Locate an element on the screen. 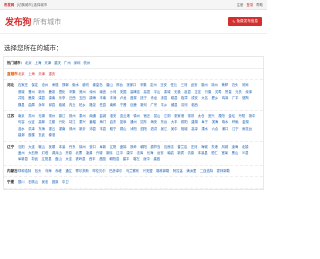 The image size is (320, 259). city-link: 调兵山 is located at coordinates (57, 153).